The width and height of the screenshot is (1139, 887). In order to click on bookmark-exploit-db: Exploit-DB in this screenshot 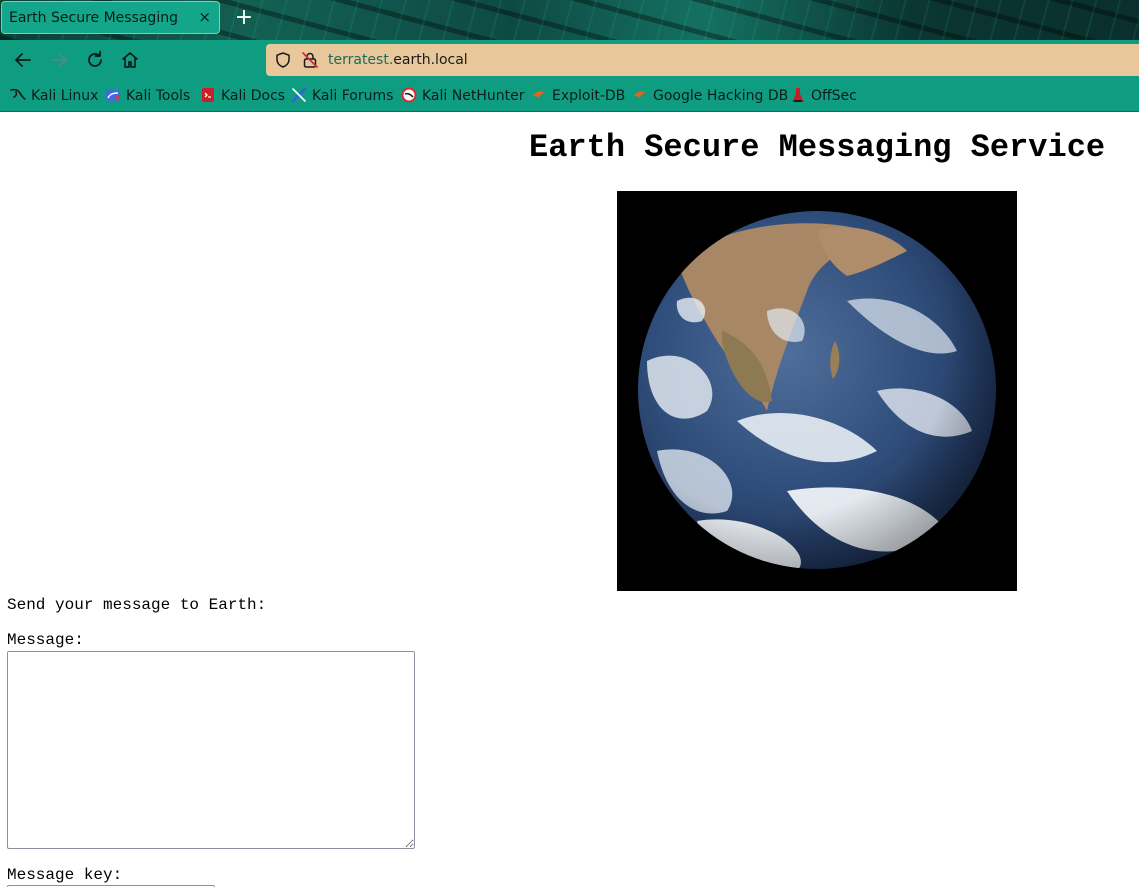, I will do `click(578, 96)`.